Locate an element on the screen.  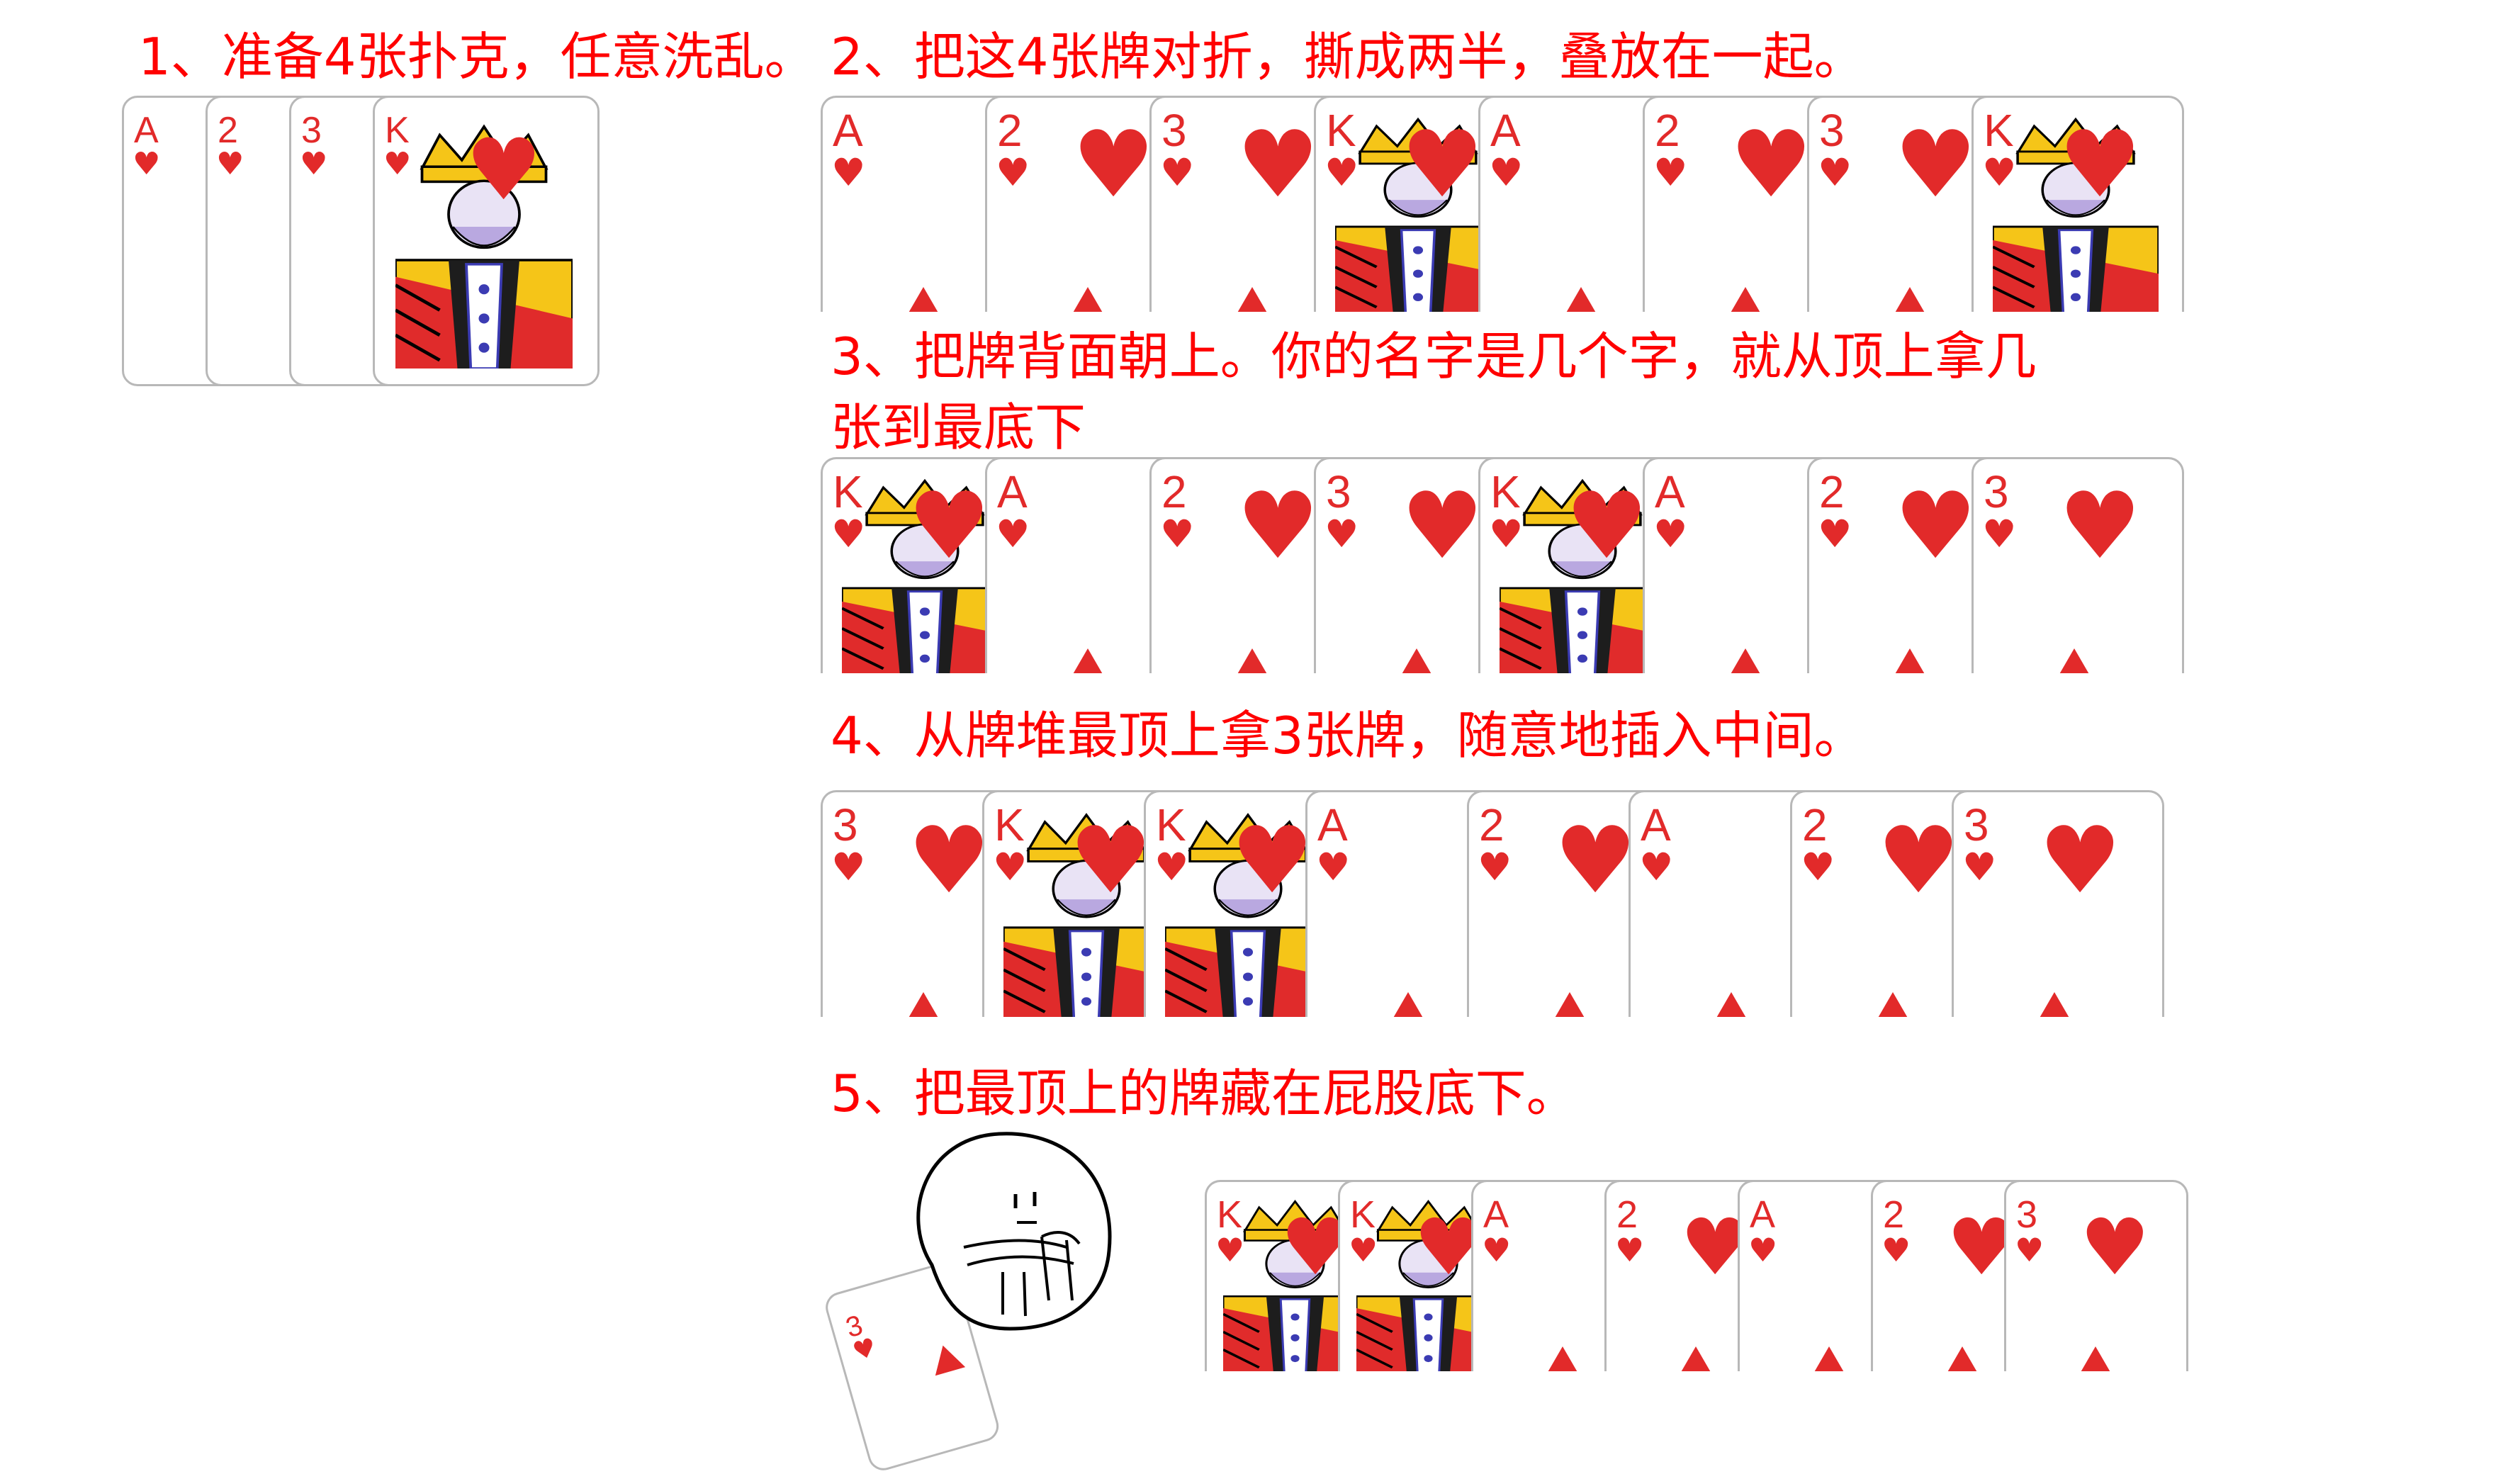
playing-card: K ♥ ♥ is located at coordinates (486, 241).